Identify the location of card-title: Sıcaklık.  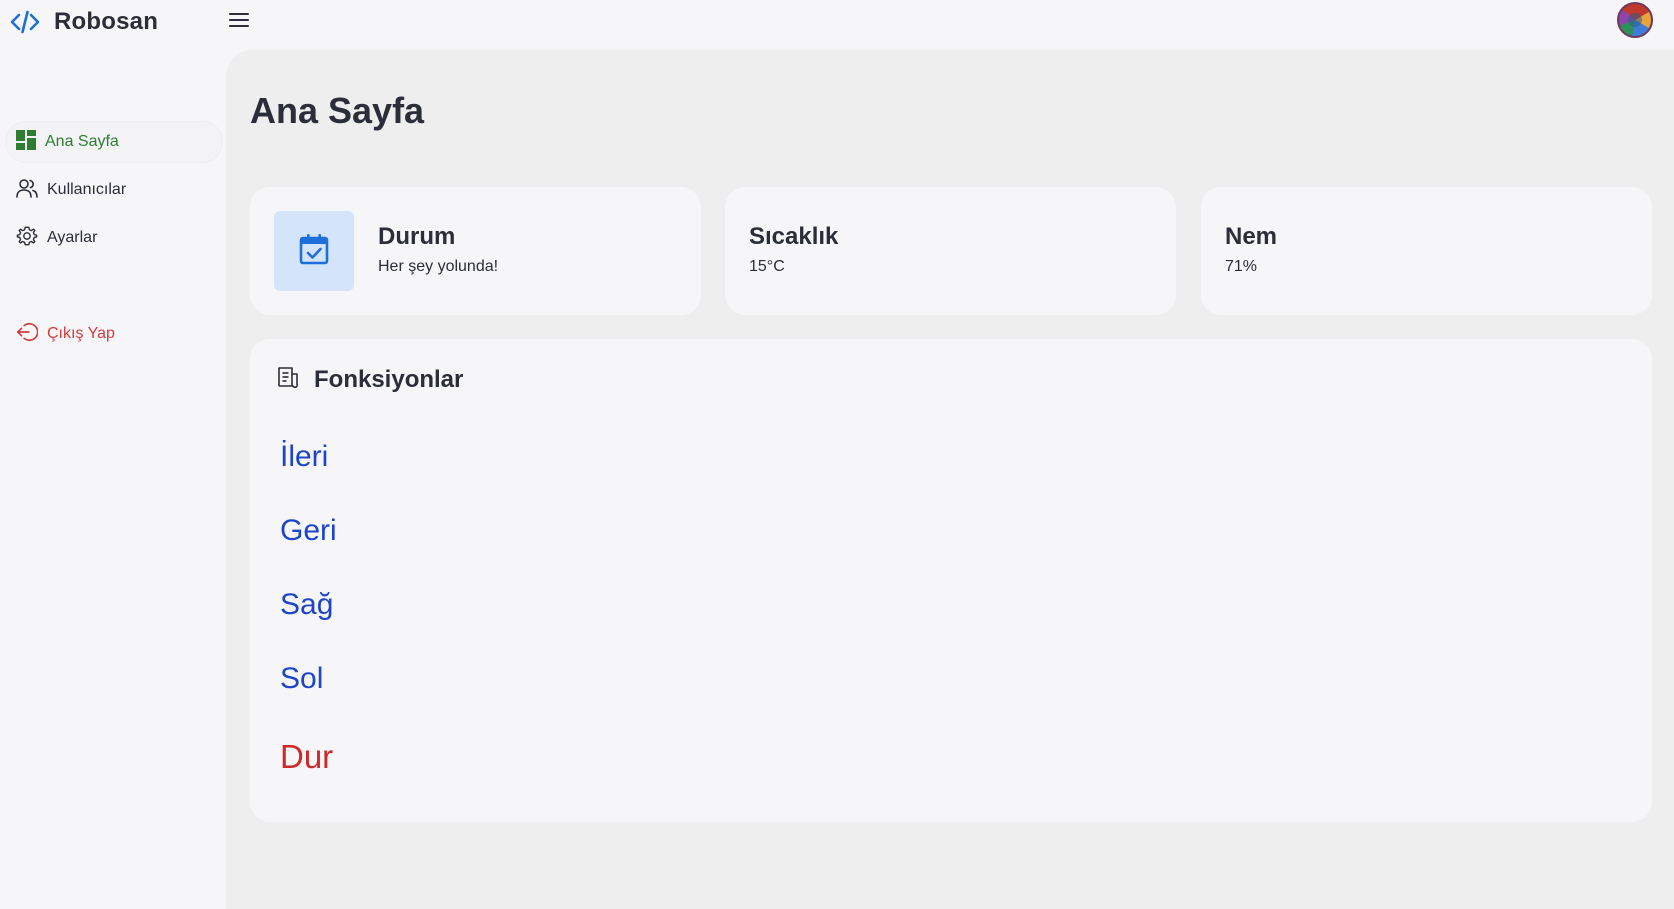
(794, 236).